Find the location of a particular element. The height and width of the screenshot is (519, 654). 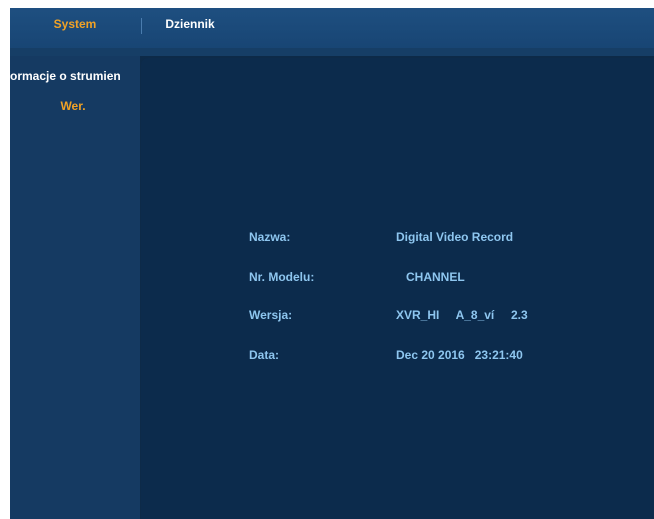

model-label: Nr. Modelu: is located at coordinates (282, 277).